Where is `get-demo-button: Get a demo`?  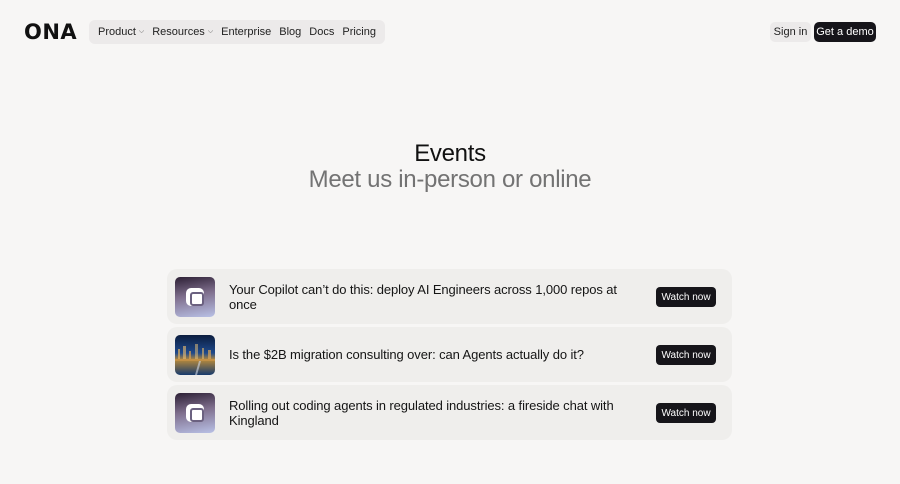 get-demo-button: Get a demo is located at coordinates (845, 32).